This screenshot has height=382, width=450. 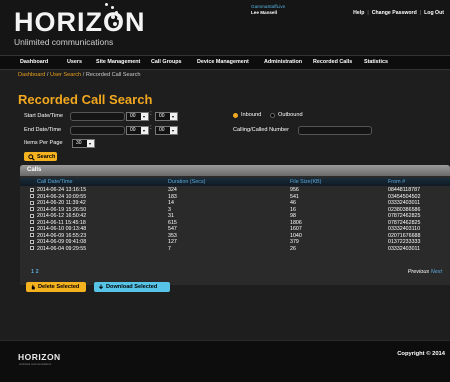 I want to click on breadcrumb-dashboard: Dashboard, so click(x=31, y=75).